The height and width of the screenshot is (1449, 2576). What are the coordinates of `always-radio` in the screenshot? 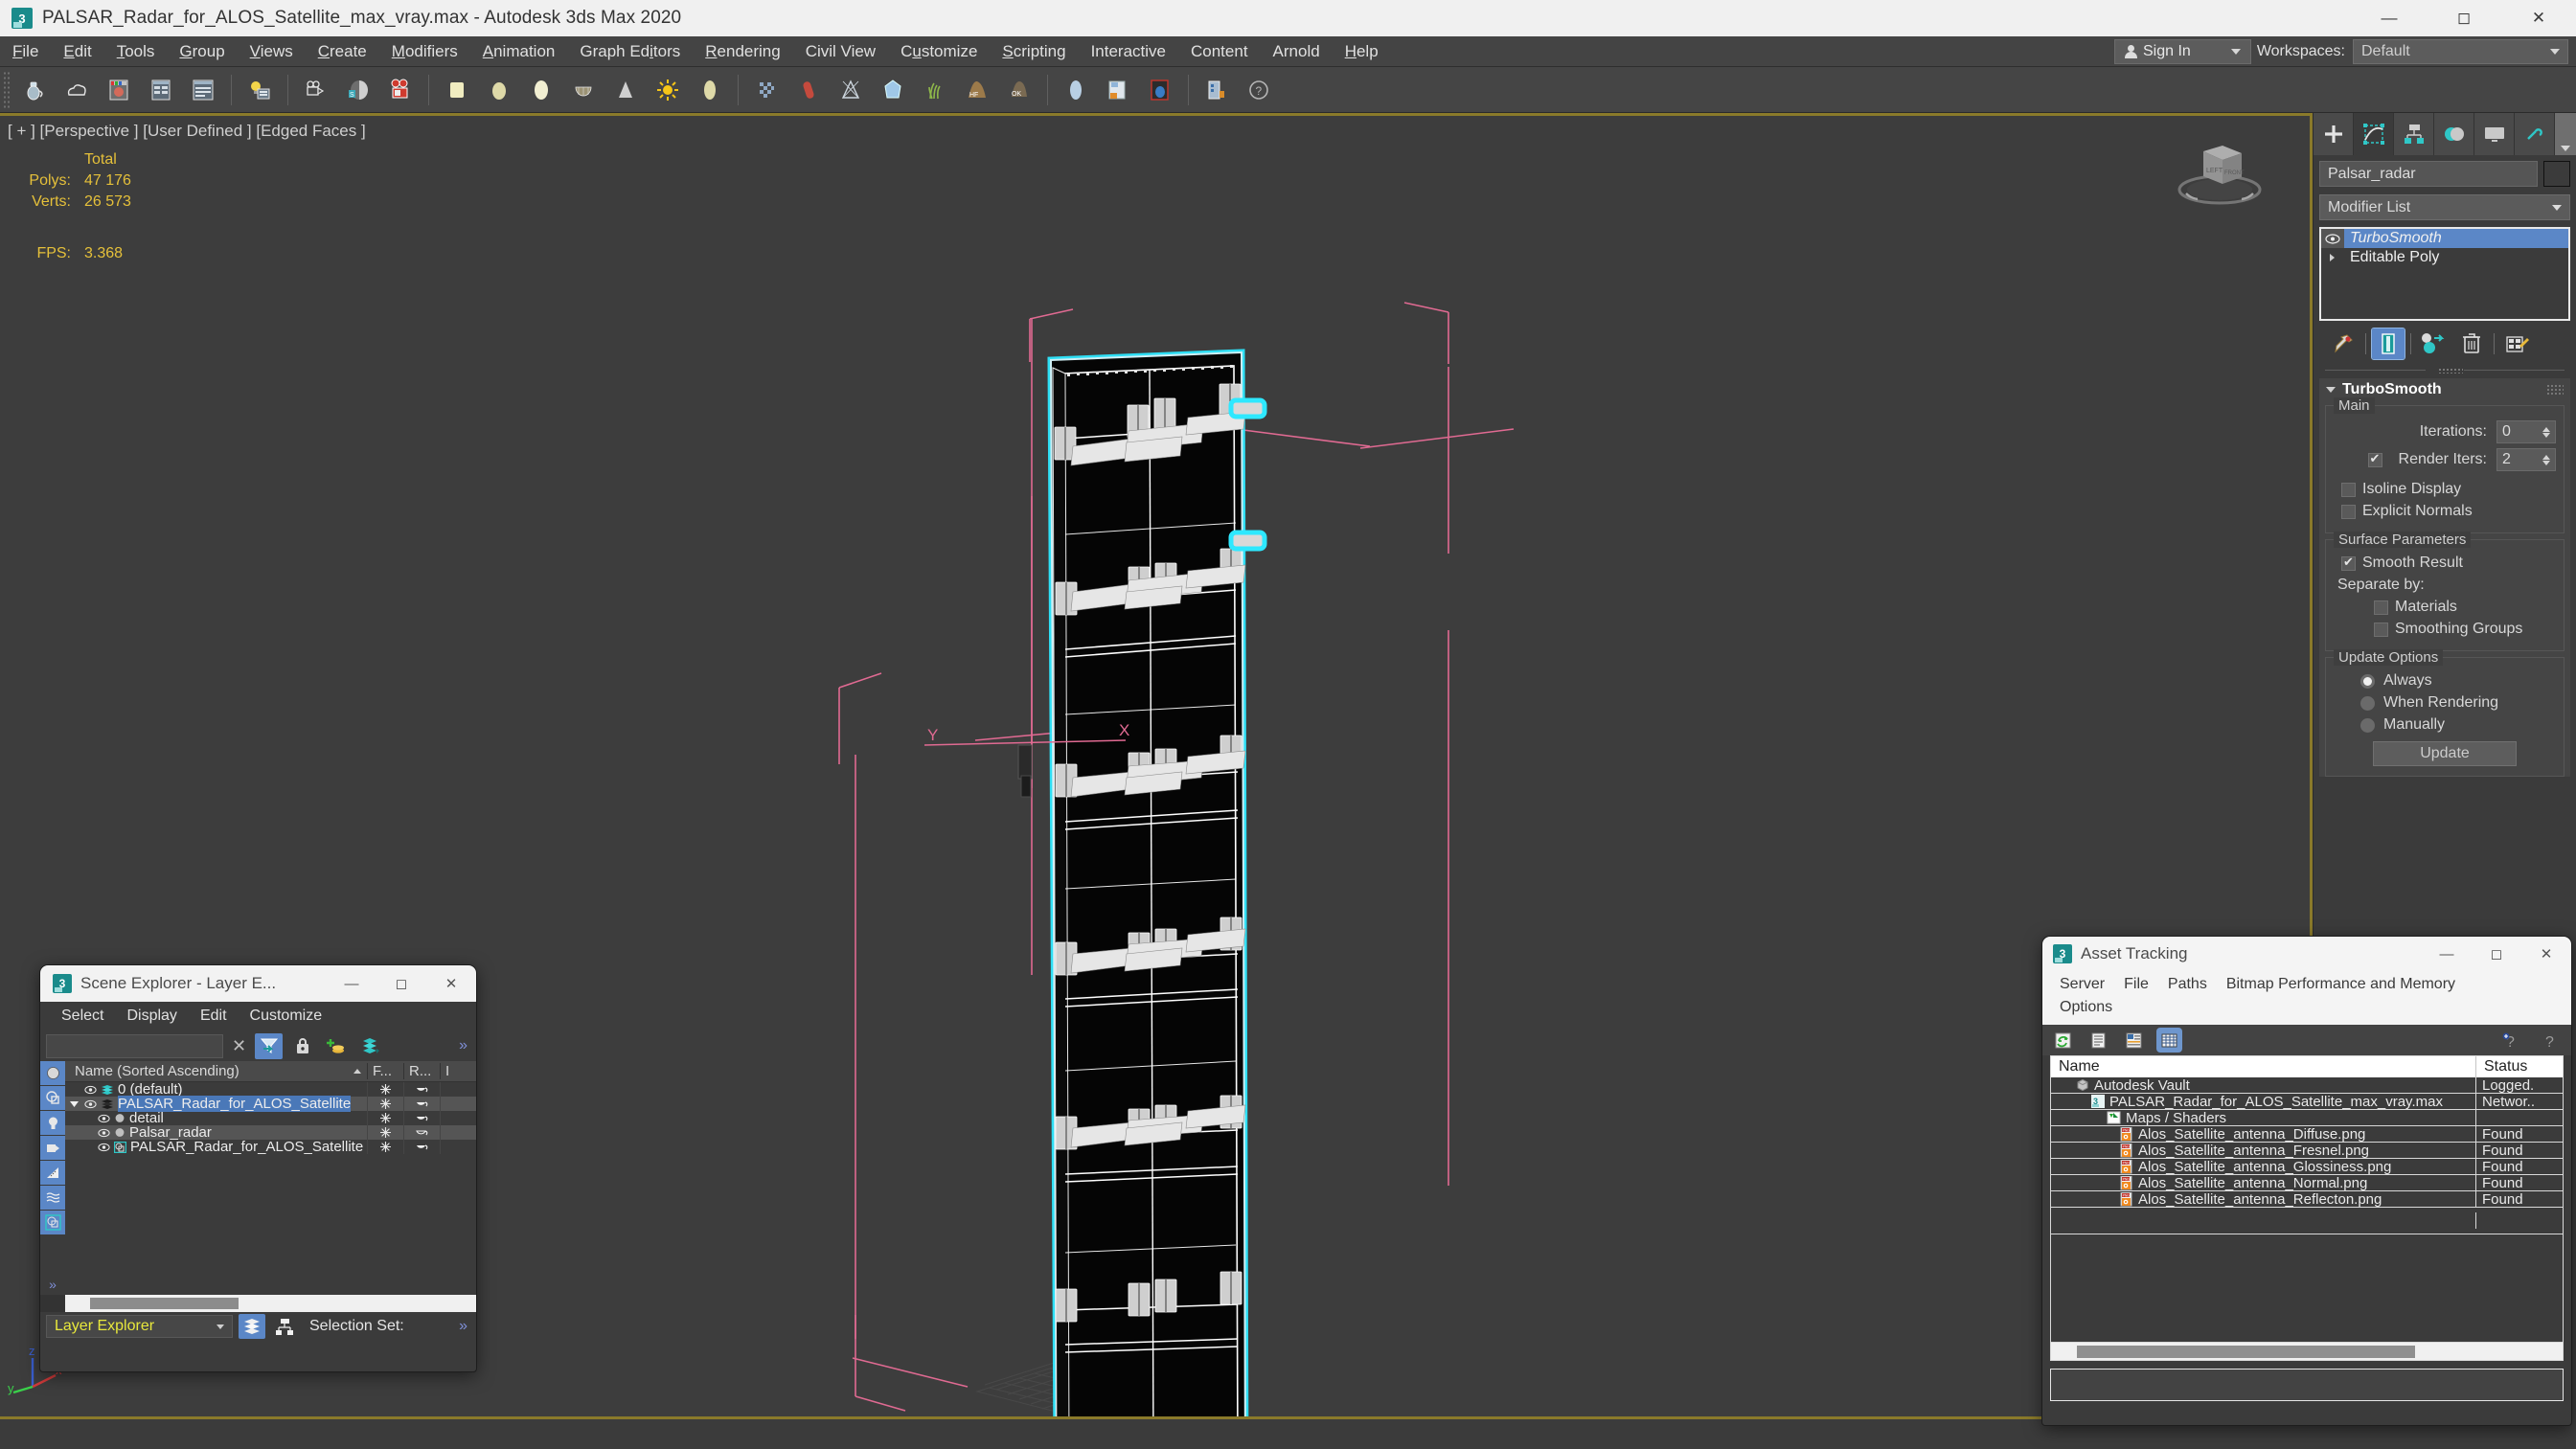 It's located at (2367, 681).